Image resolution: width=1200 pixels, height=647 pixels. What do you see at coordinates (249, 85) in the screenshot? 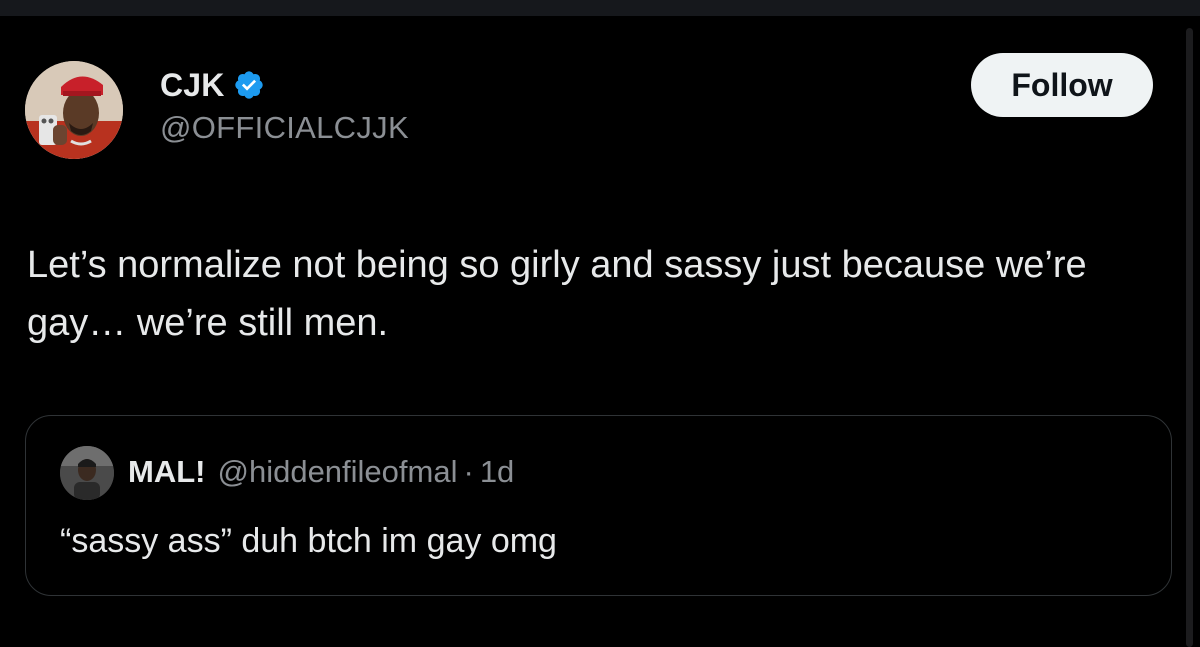
I see `verified-badge-icon` at bounding box center [249, 85].